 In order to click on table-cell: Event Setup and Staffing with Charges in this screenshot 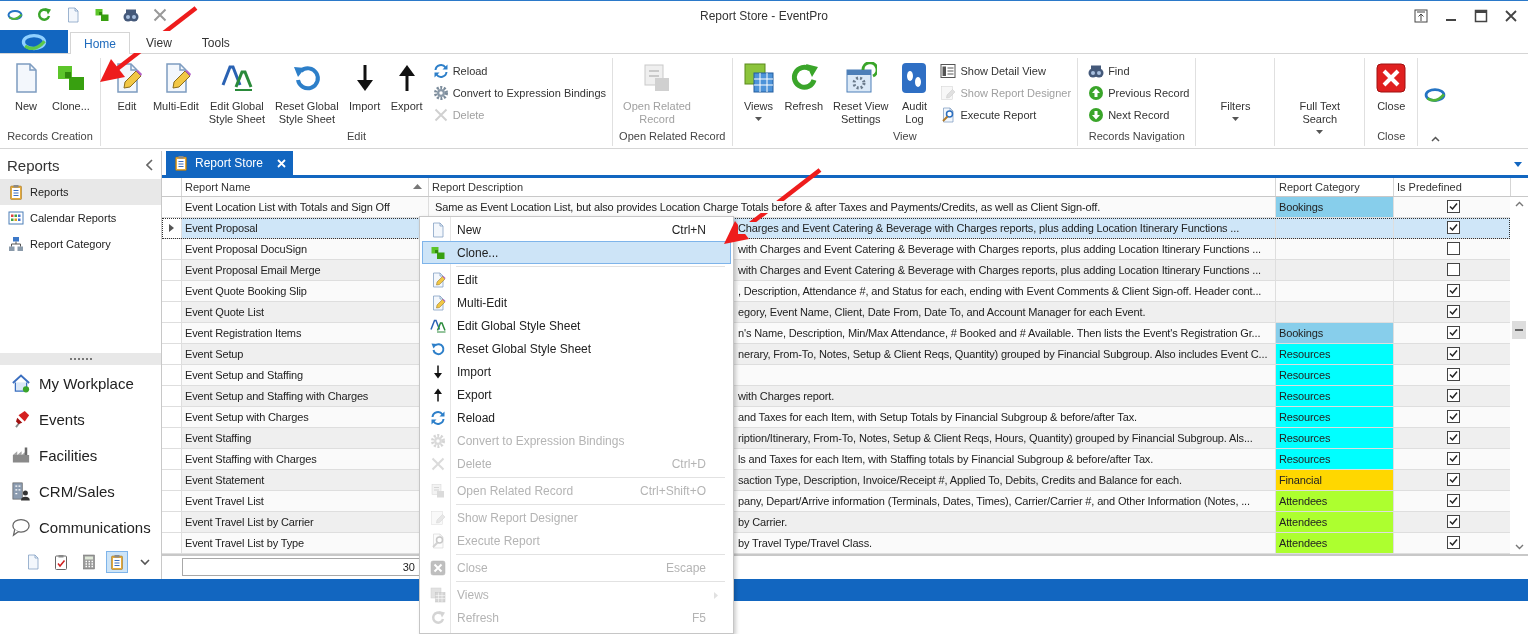, I will do `click(277, 395)`.